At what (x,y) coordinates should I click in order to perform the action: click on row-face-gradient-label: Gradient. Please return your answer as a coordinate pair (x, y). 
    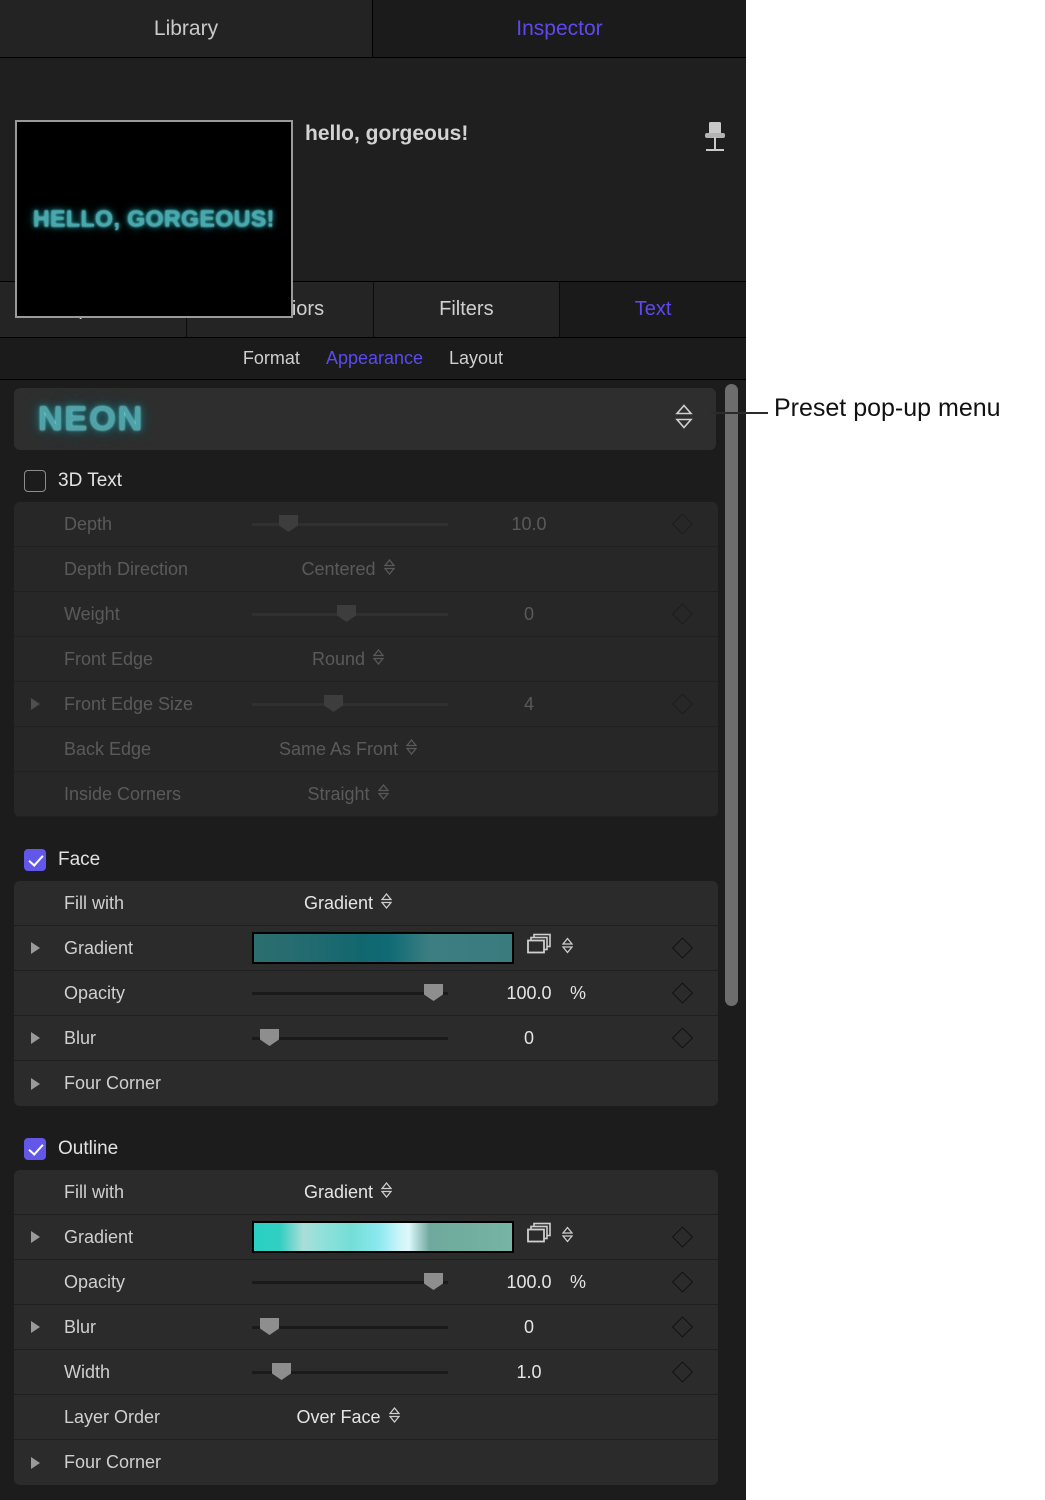
    Looking at the image, I should click on (99, 947).